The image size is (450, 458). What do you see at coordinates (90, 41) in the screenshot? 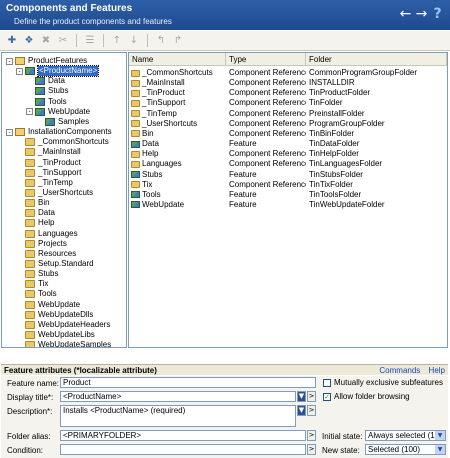
I see `properties-icon: ☰` at bounding box center [90, 41].